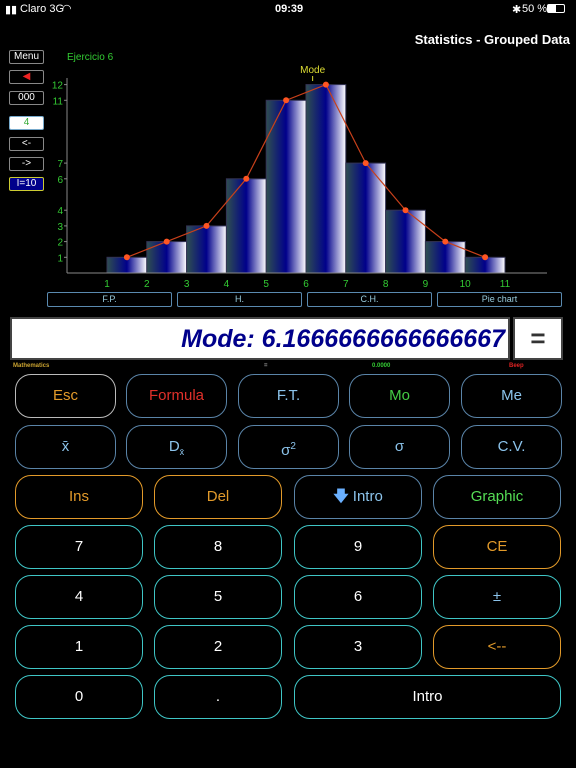 This screenshot has width=576, height=768. What do you see at coordinates (218, 497) in the screenshot?
I see `delete-button: Del` at bounding box center [218, 497].